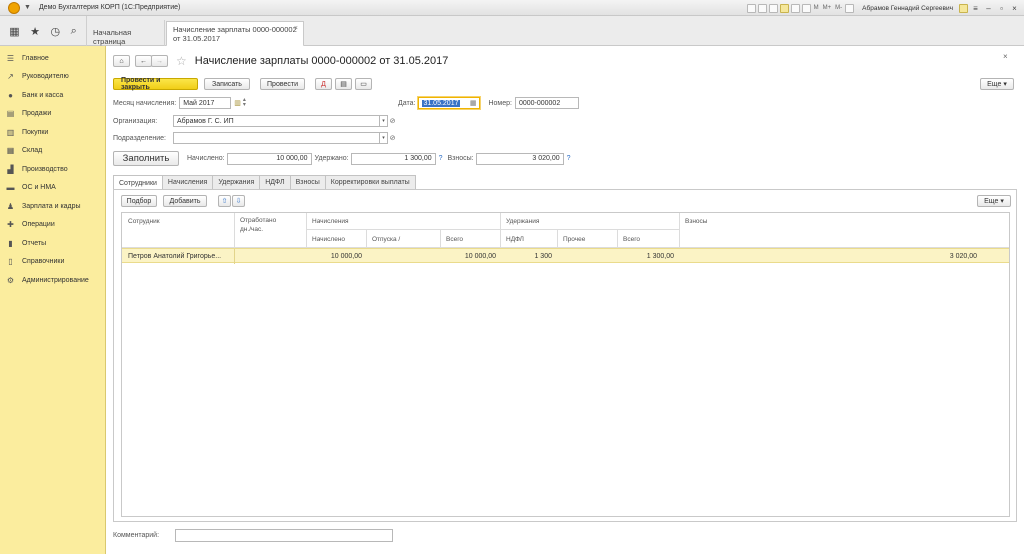 This screenshot has width=1024, height=554. I want to click on org-field: Абрамов Г. С. ИП, so click(276, 121).